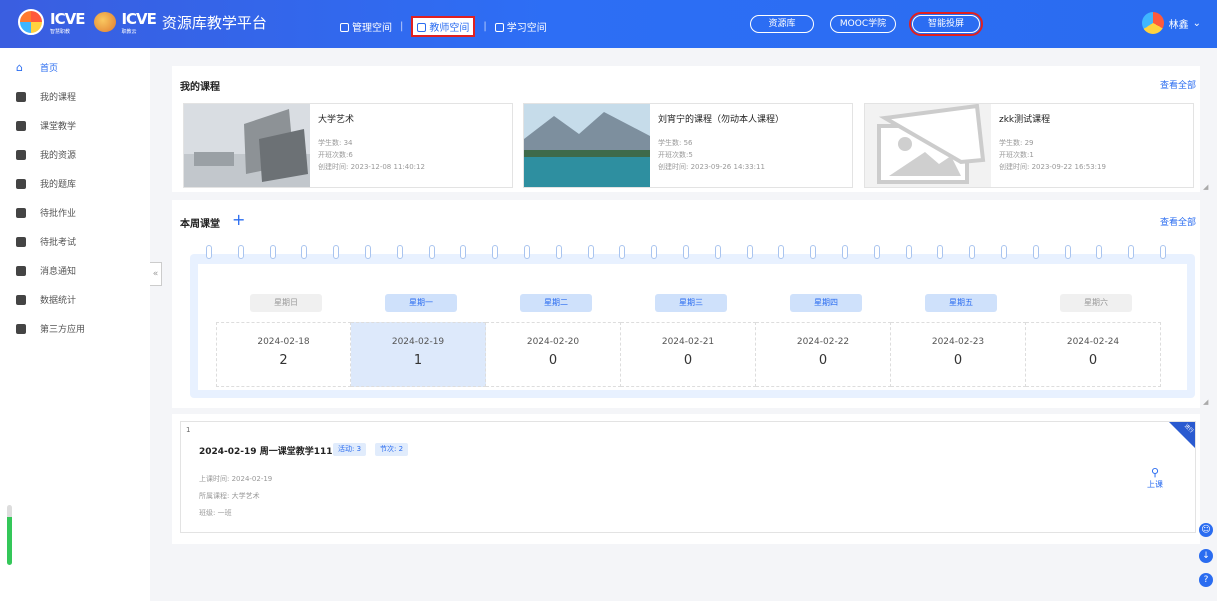  Describe the element at coordinates (9, 535) in the screenshot. I see `scroll-indicator` at that location.